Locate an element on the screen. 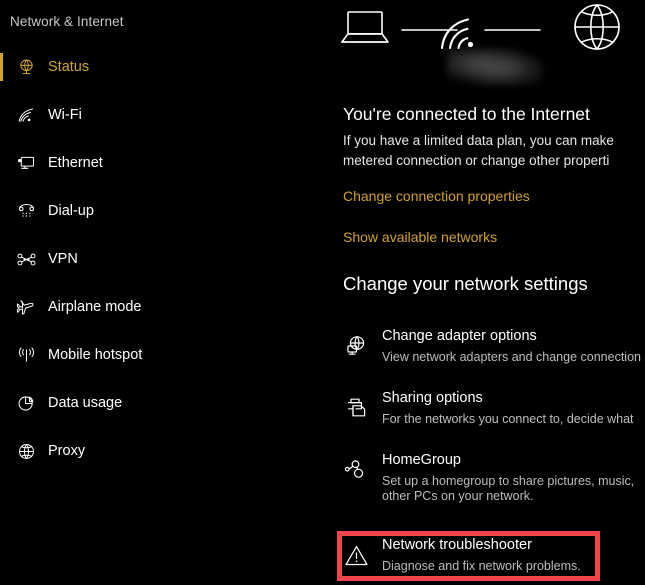 This screenshot has height=585, width=645. sidebar-item-wifi: Wi-Fi is located at coordinates (165, 115).